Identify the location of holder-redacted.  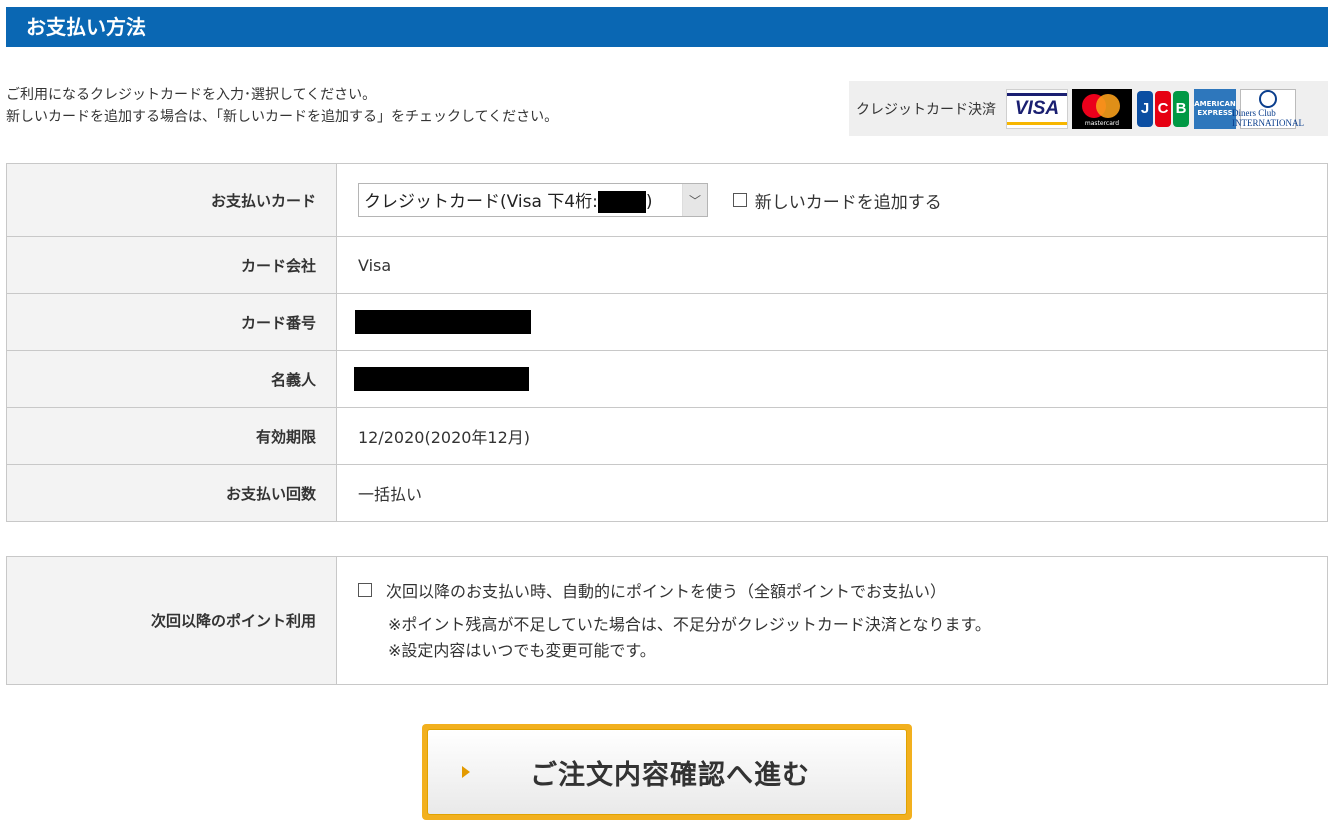
(441, 379).